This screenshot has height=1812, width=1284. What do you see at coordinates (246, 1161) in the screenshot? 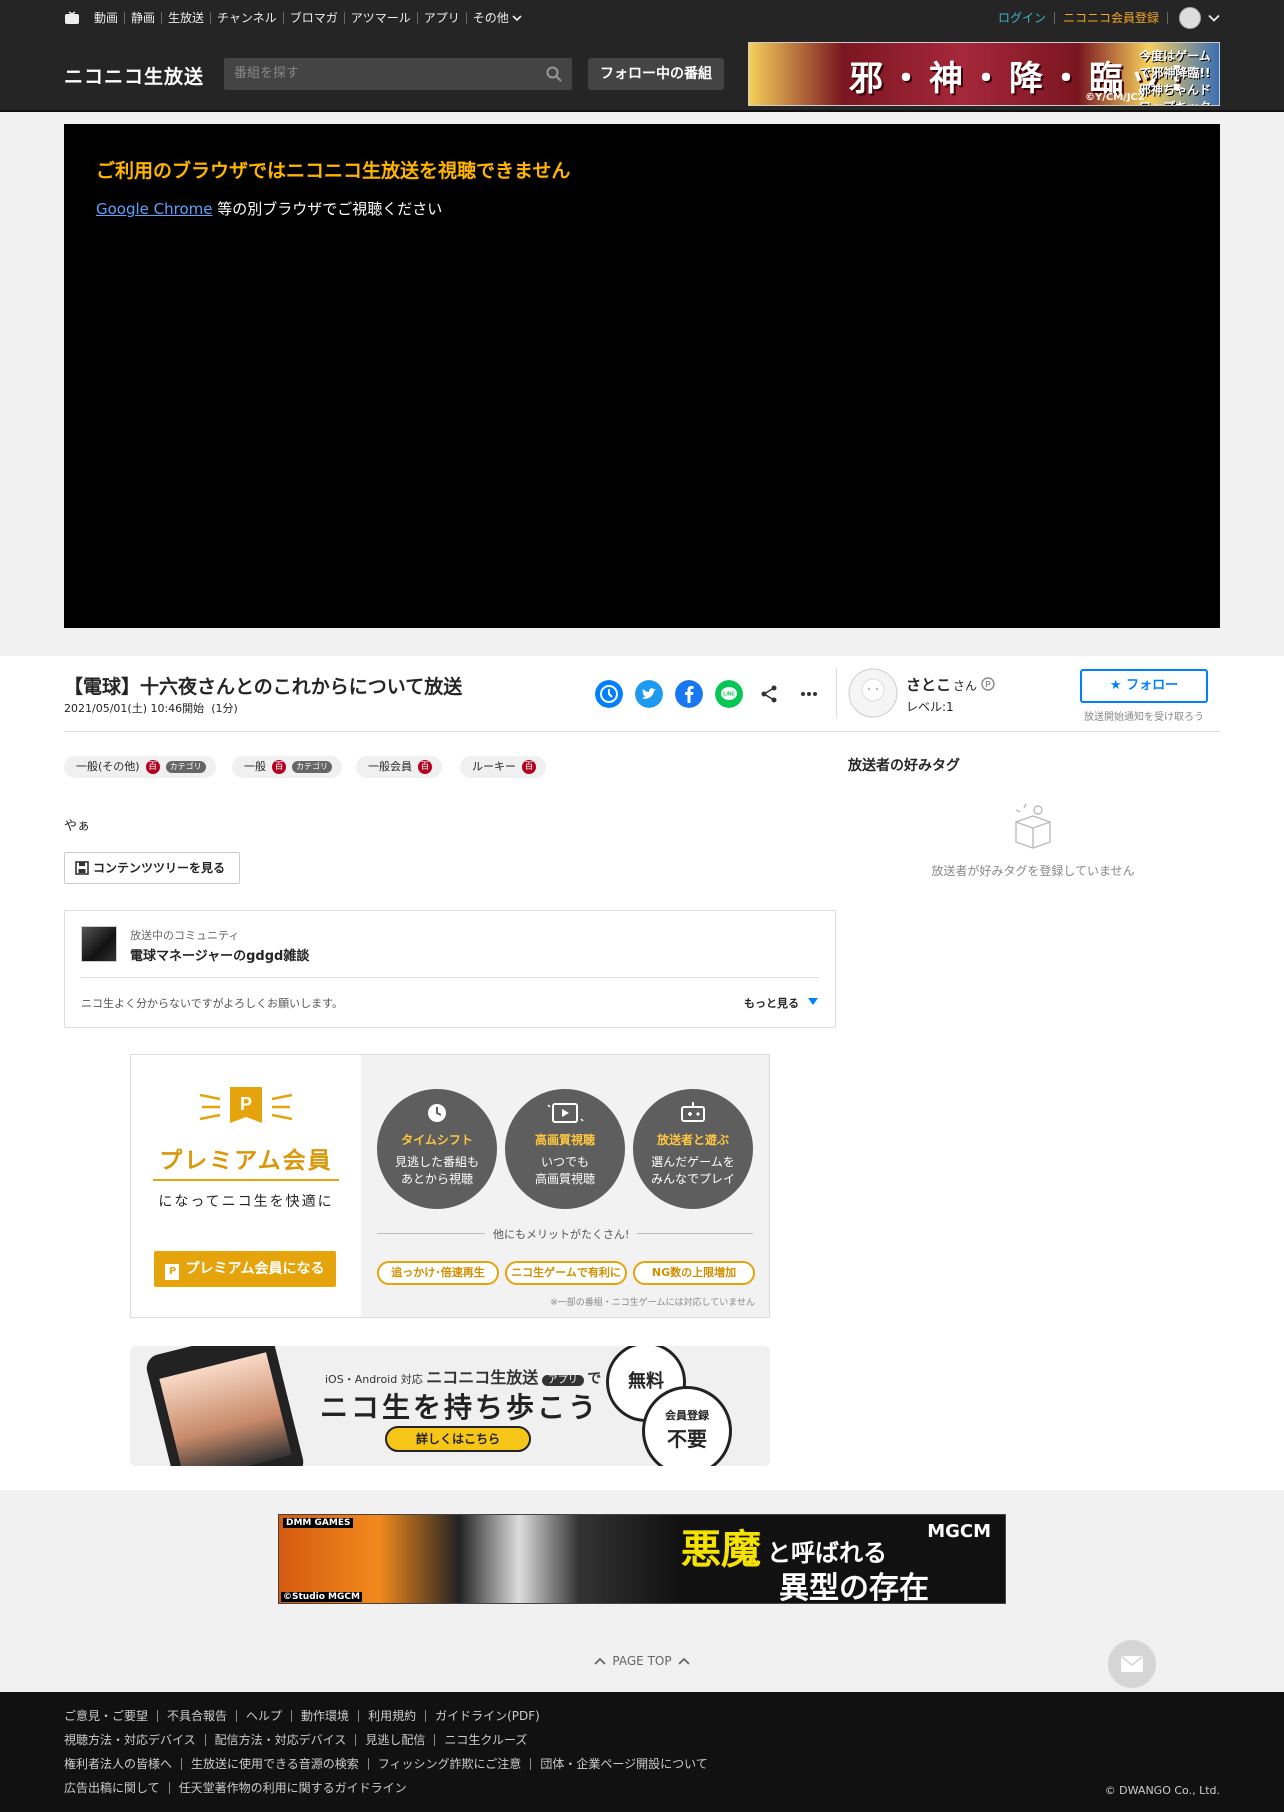
I see `premium-title: プレミアム会員` at bounding box center [246, 1161].